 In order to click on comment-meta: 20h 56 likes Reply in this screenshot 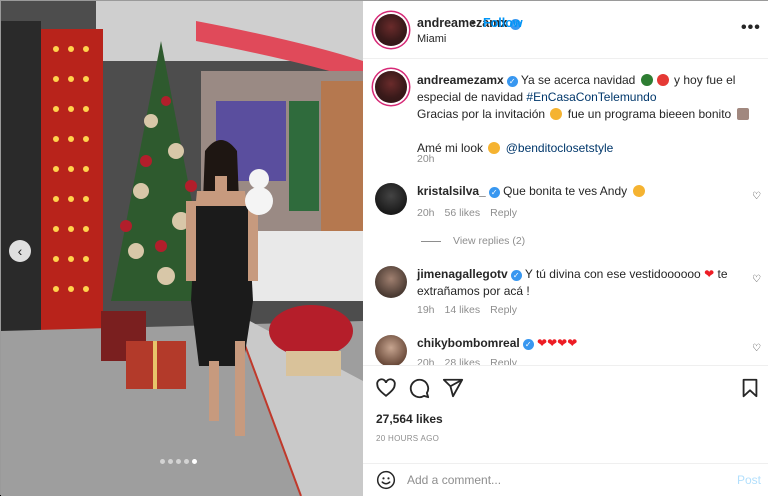, I will do `click(467, 213)`.